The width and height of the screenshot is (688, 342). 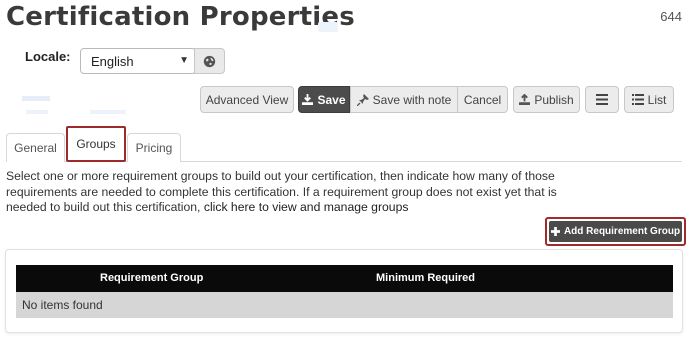 I want to click on globe-icon, so click(x=209, y=61).